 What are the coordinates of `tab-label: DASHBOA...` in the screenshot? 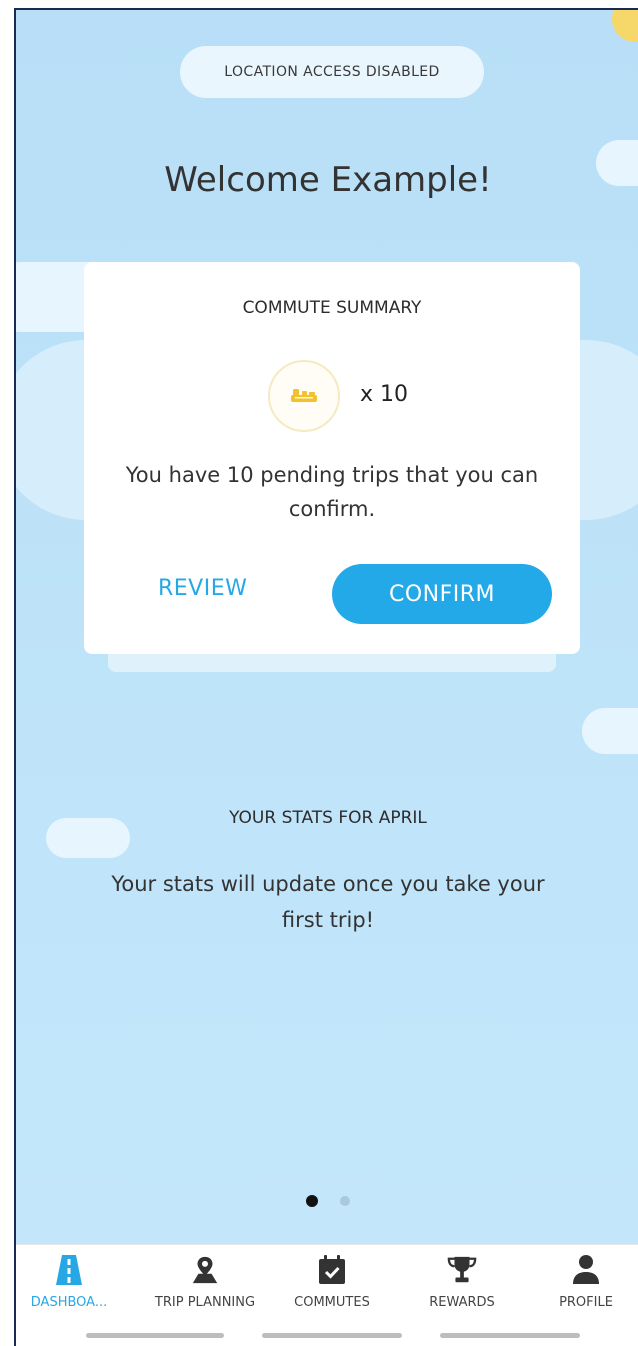 It's located at (69, 1302).